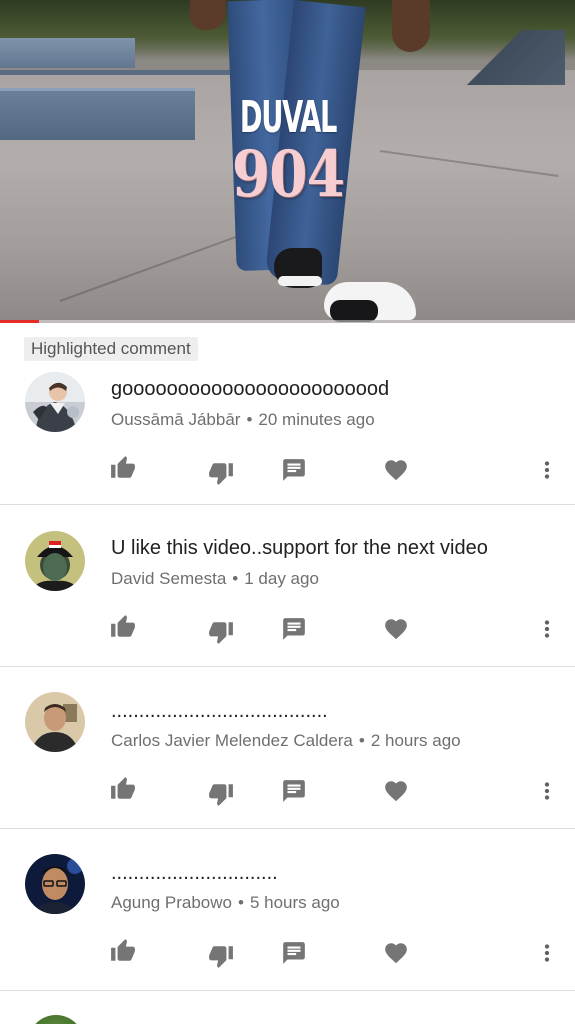 Image resolution: width=575 pixels, height=1024 pixels. What do you see at coordinates (287, 321) in the screenshot?
I see `video-progress-bar` at bounding box center [287, 321].